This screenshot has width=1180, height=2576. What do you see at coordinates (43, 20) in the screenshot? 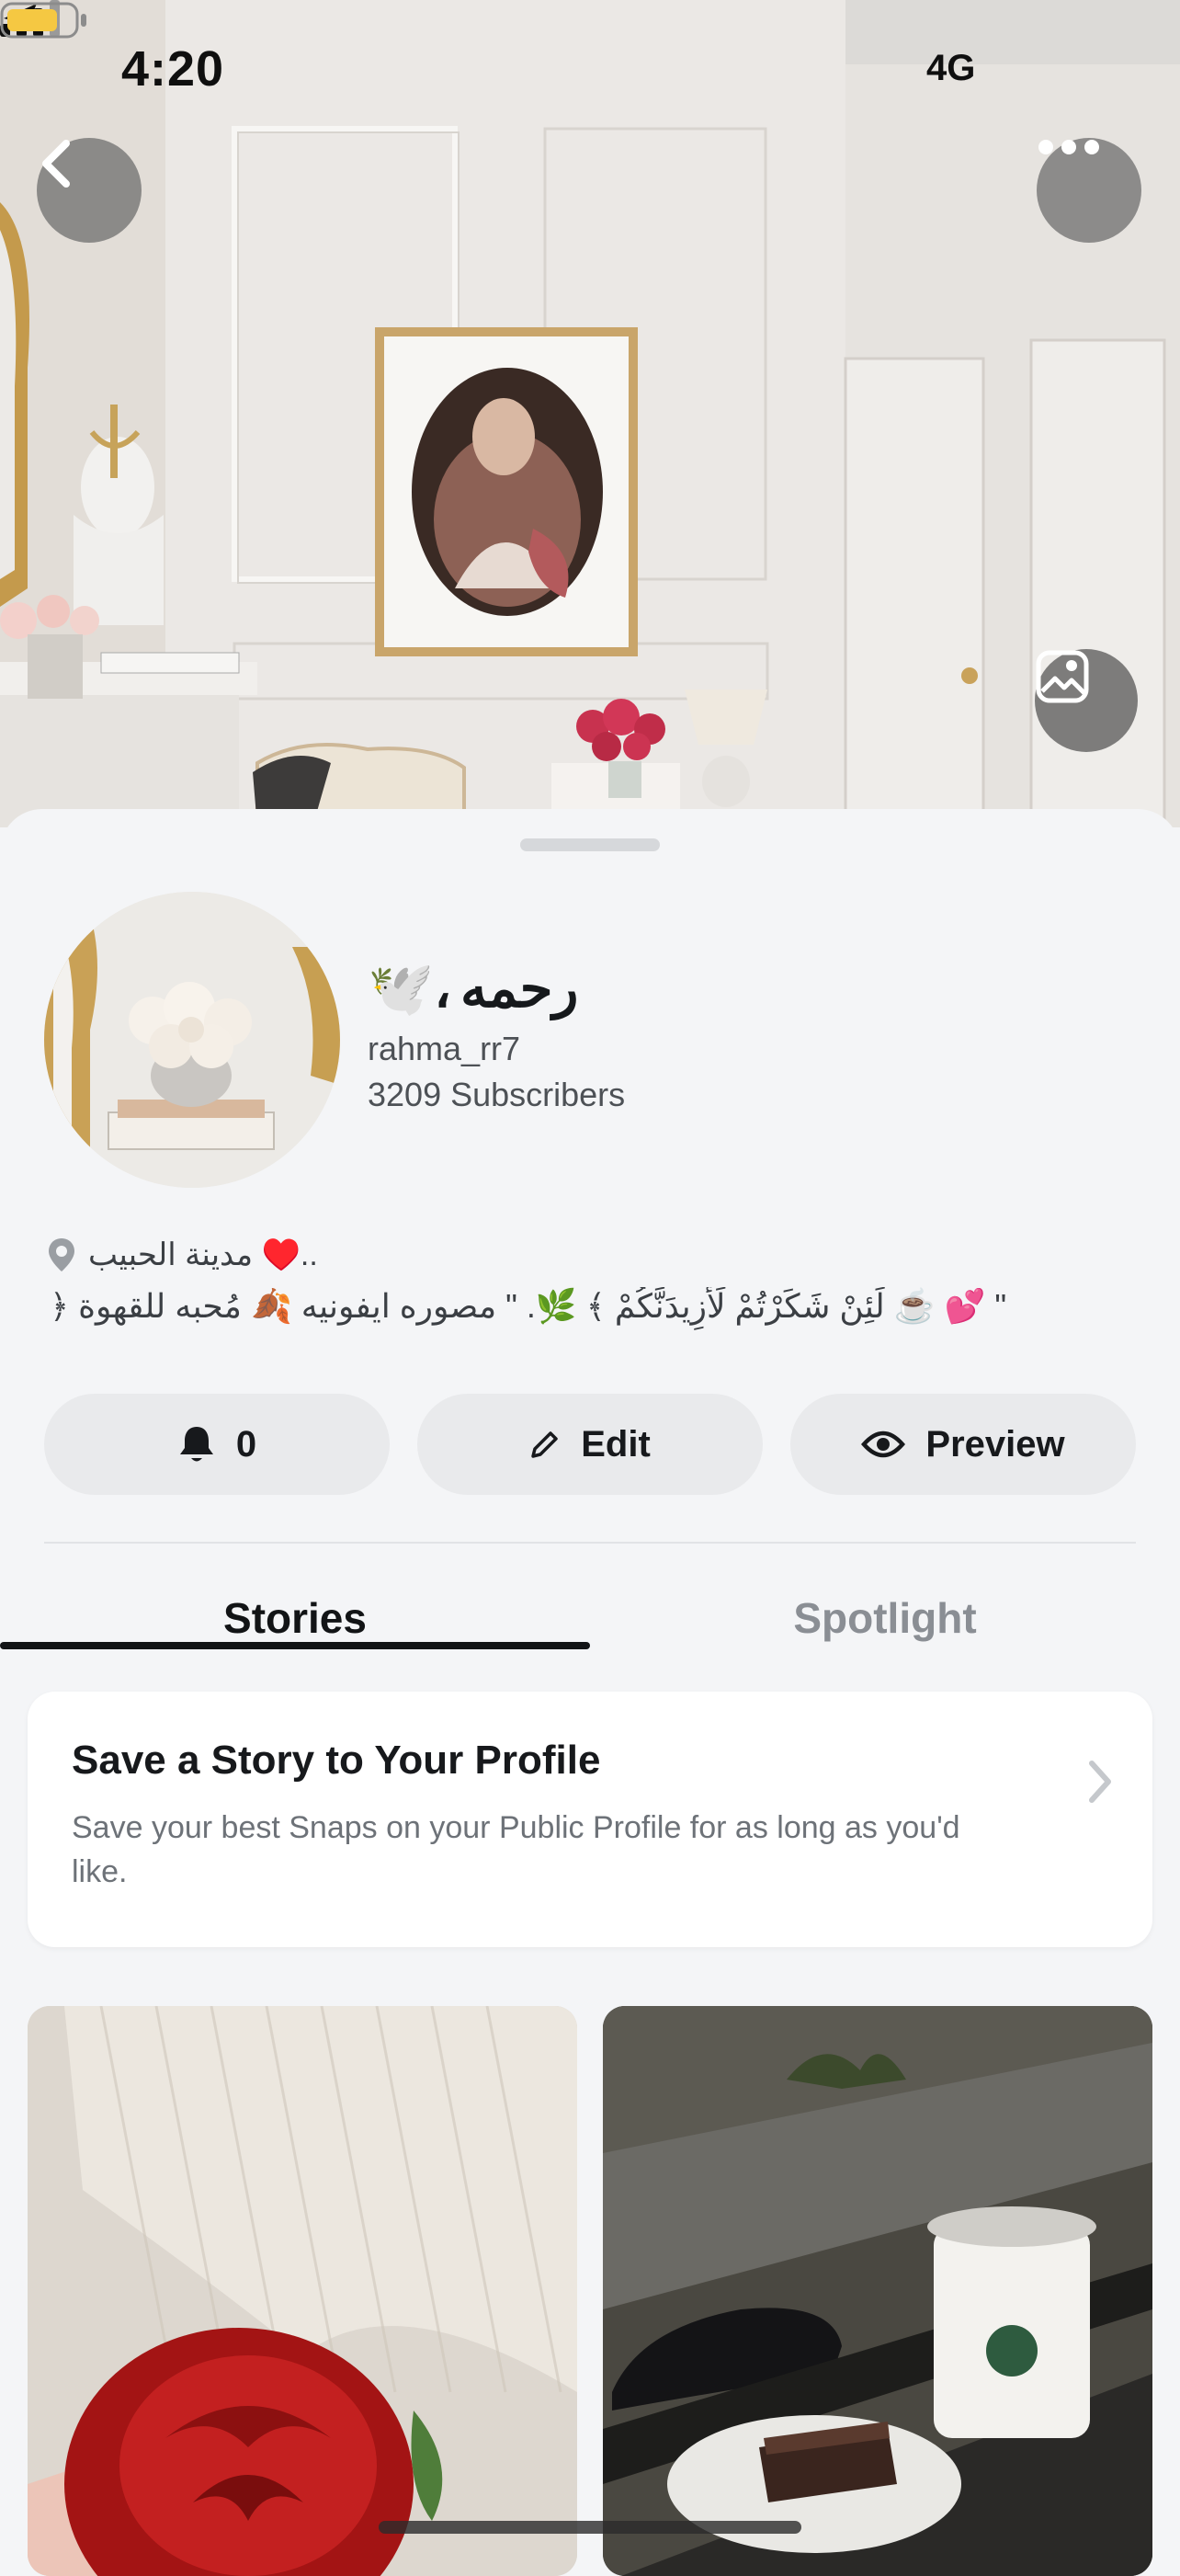
I see `battery-icon` at bounding box center [43, 20].